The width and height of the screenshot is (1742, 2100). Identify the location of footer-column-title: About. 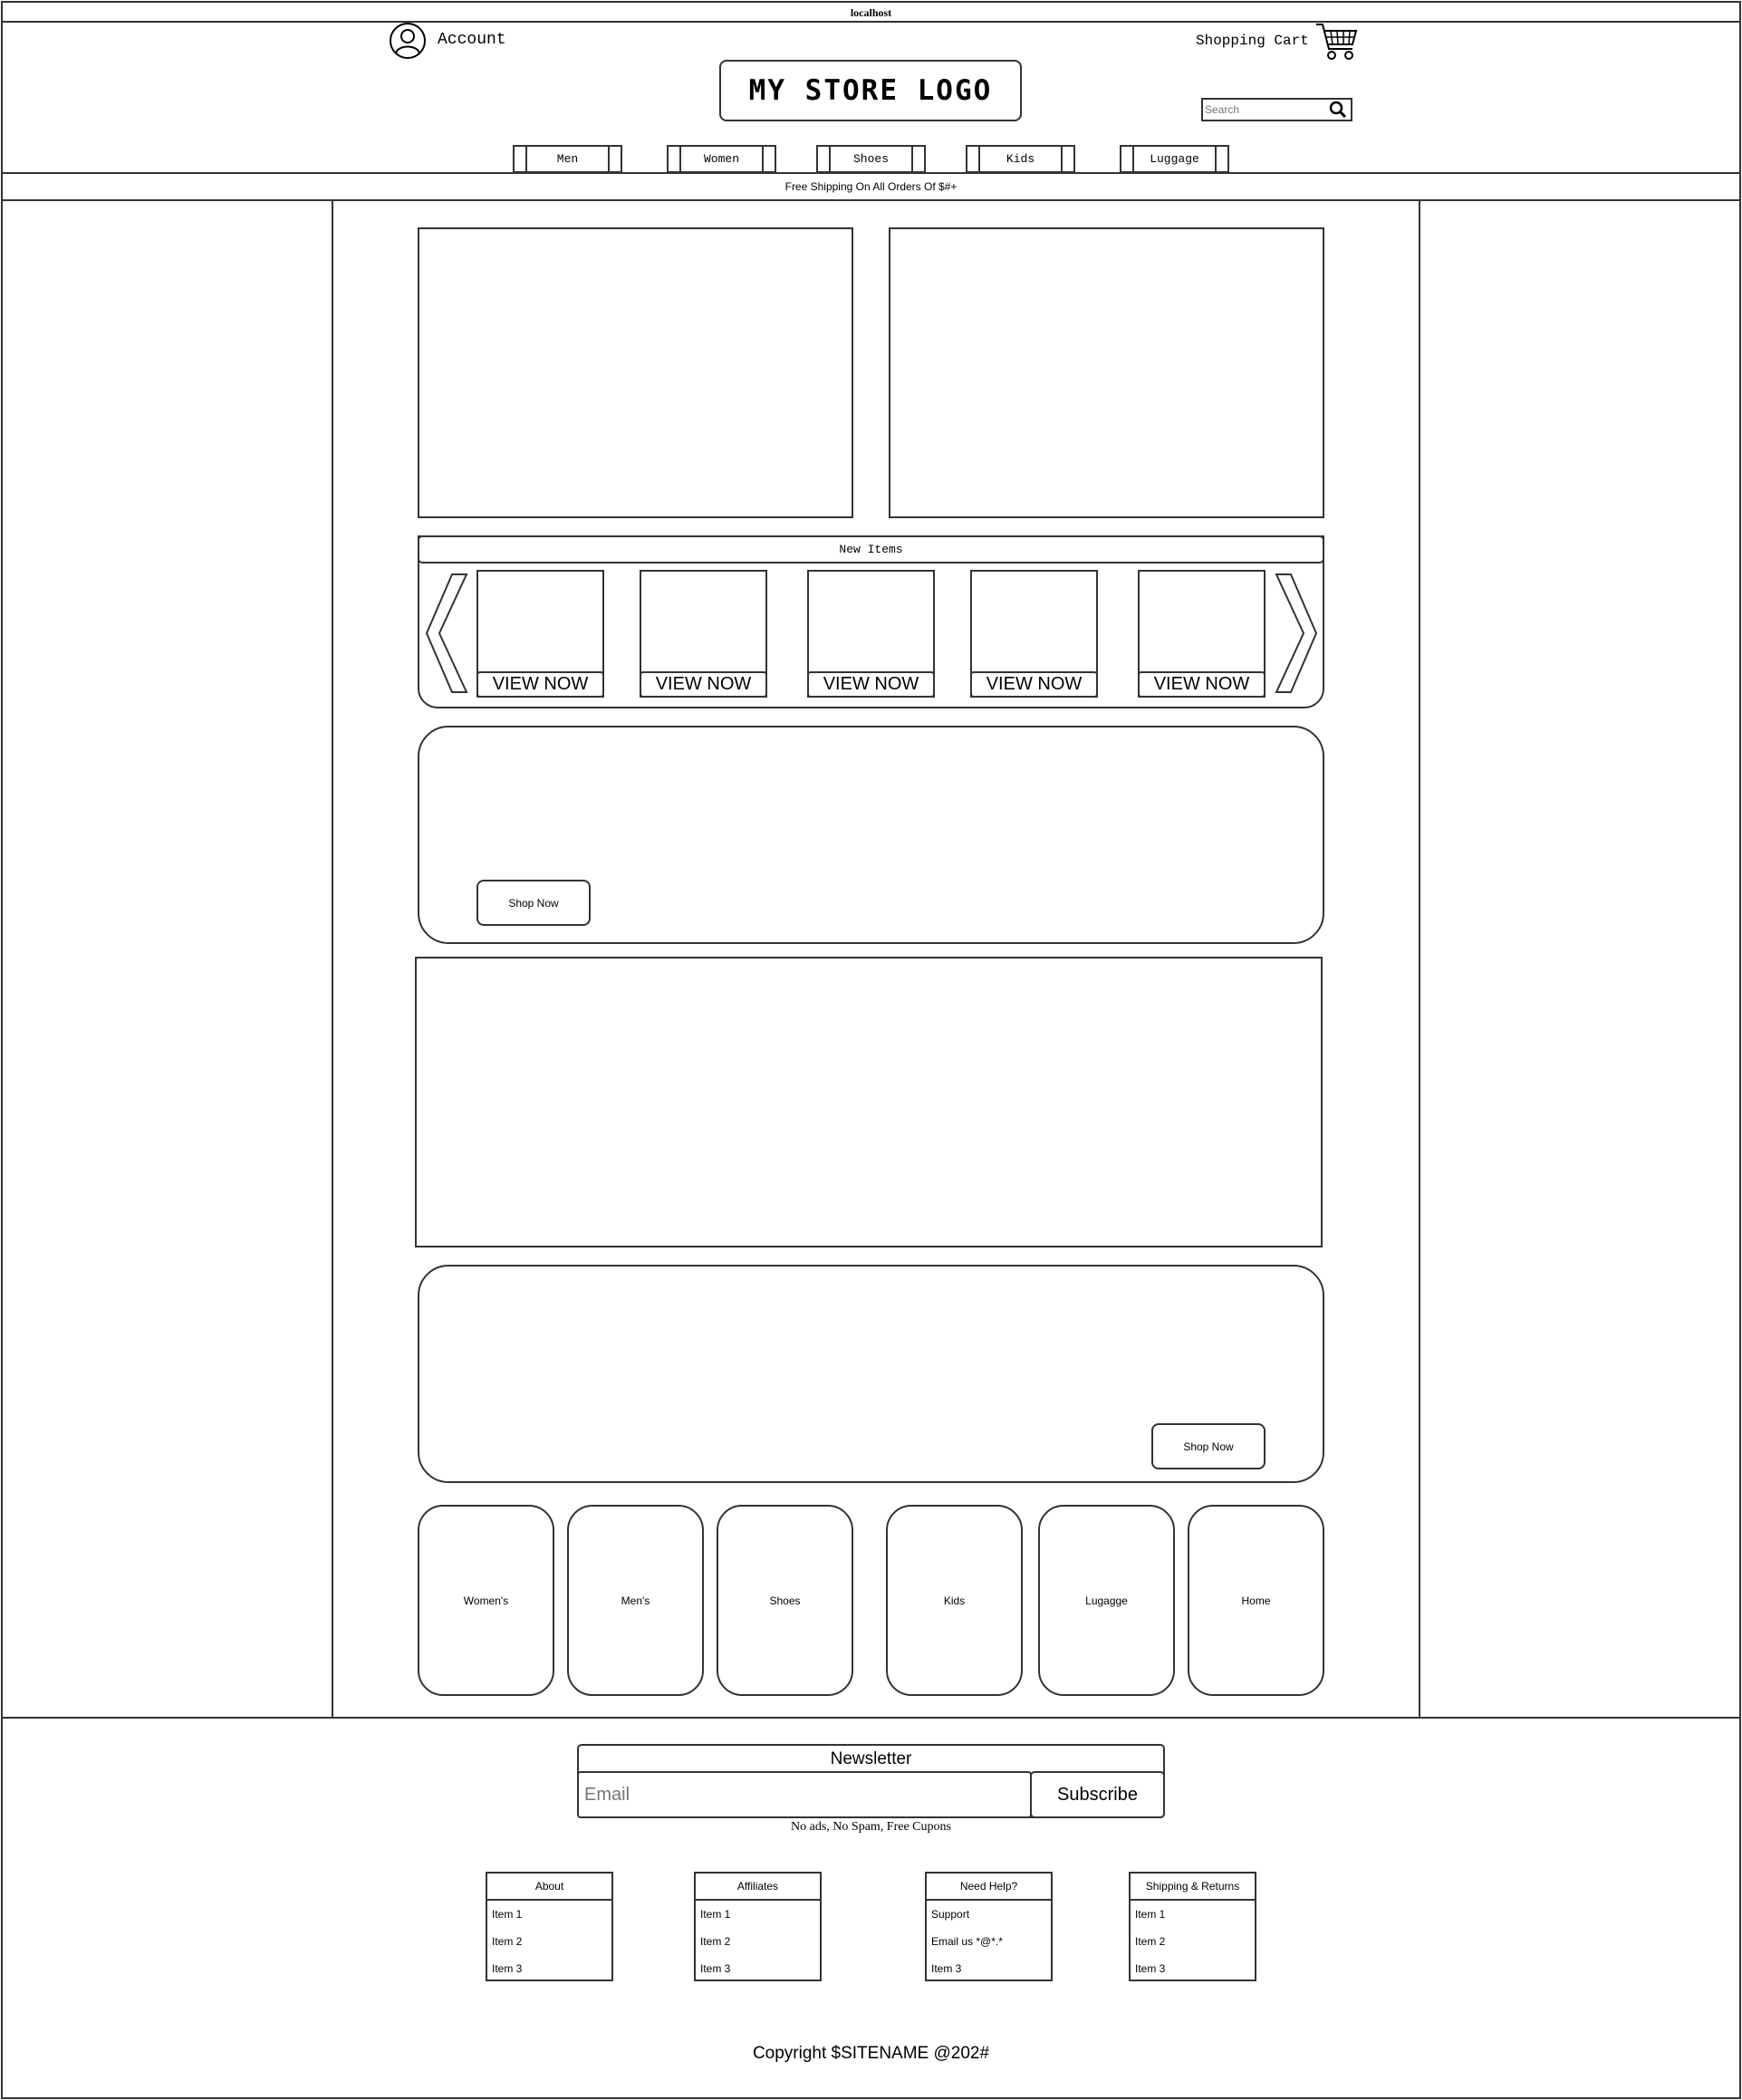
(549, 1887).